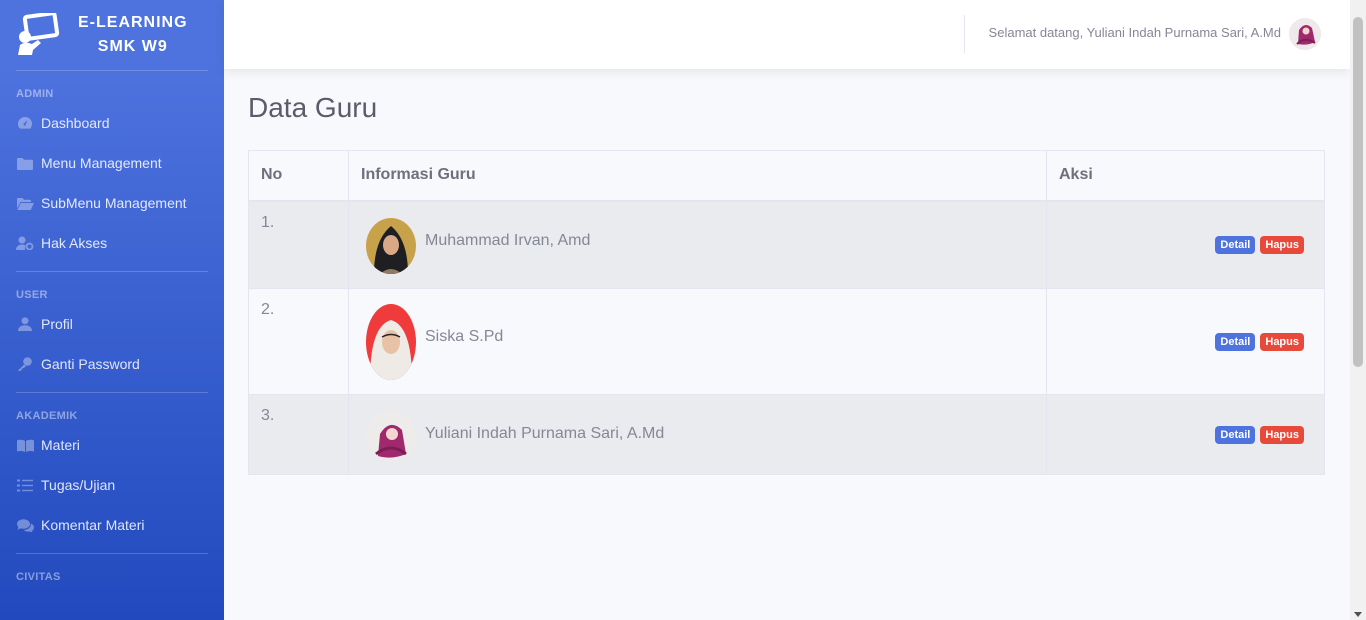  What do you see at coordinates (112, 123) in the screenshot?
I see `sidebar-item-dashboard: Dashboard` at bounding box center [112, 123].